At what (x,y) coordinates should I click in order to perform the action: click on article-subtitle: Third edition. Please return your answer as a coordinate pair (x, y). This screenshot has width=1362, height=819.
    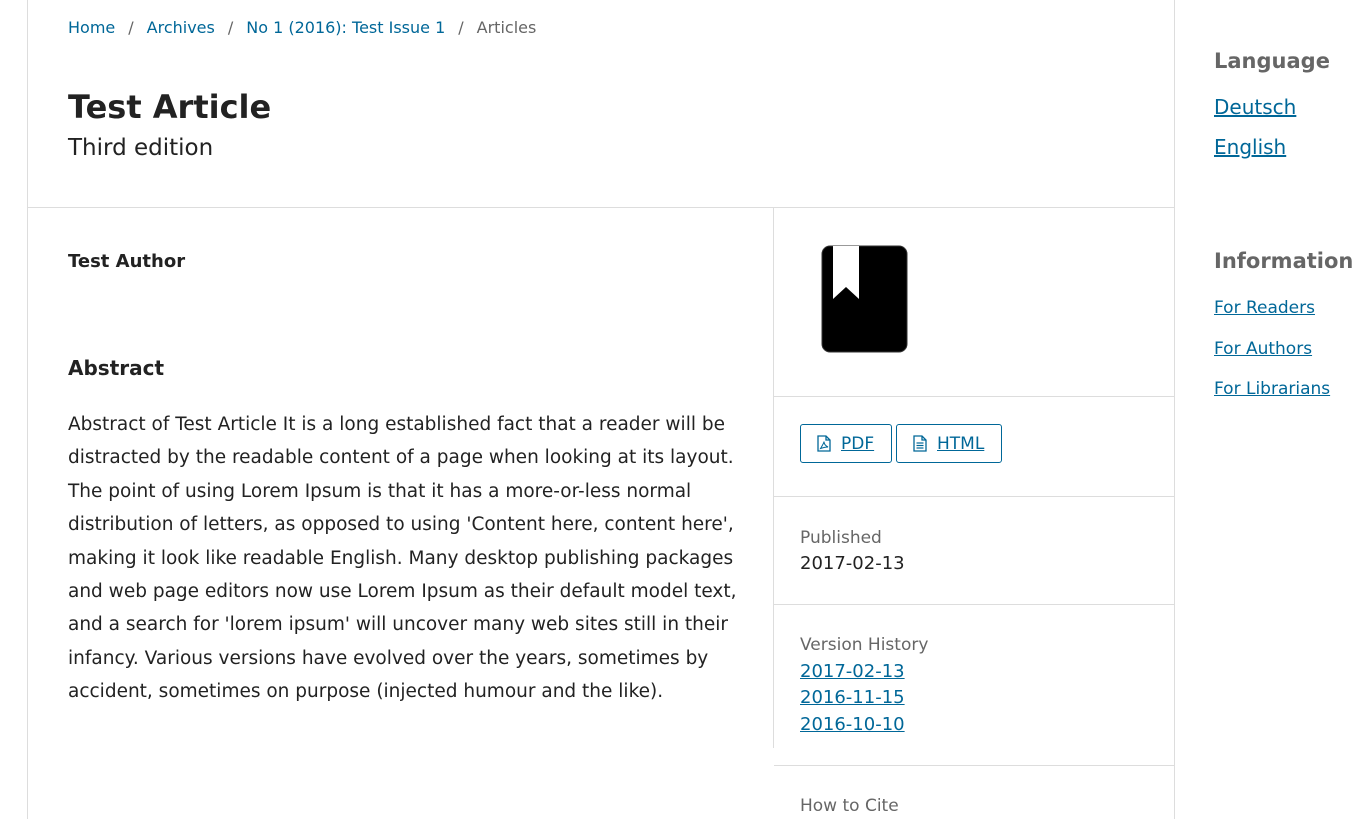
    Looking at the image, I should click on (141, 148).